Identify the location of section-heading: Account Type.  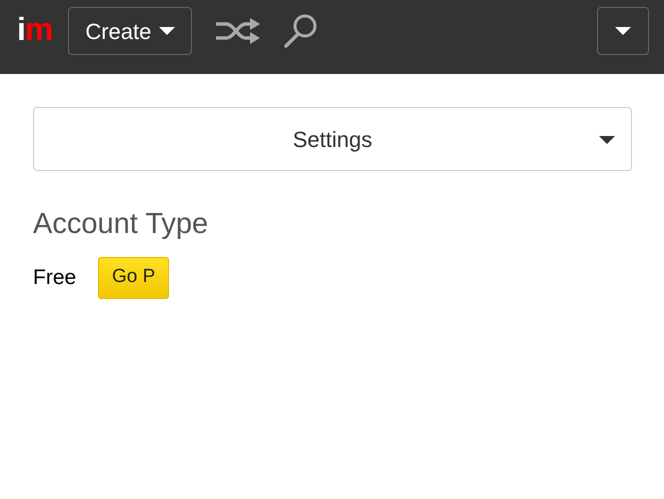
(121, 224).